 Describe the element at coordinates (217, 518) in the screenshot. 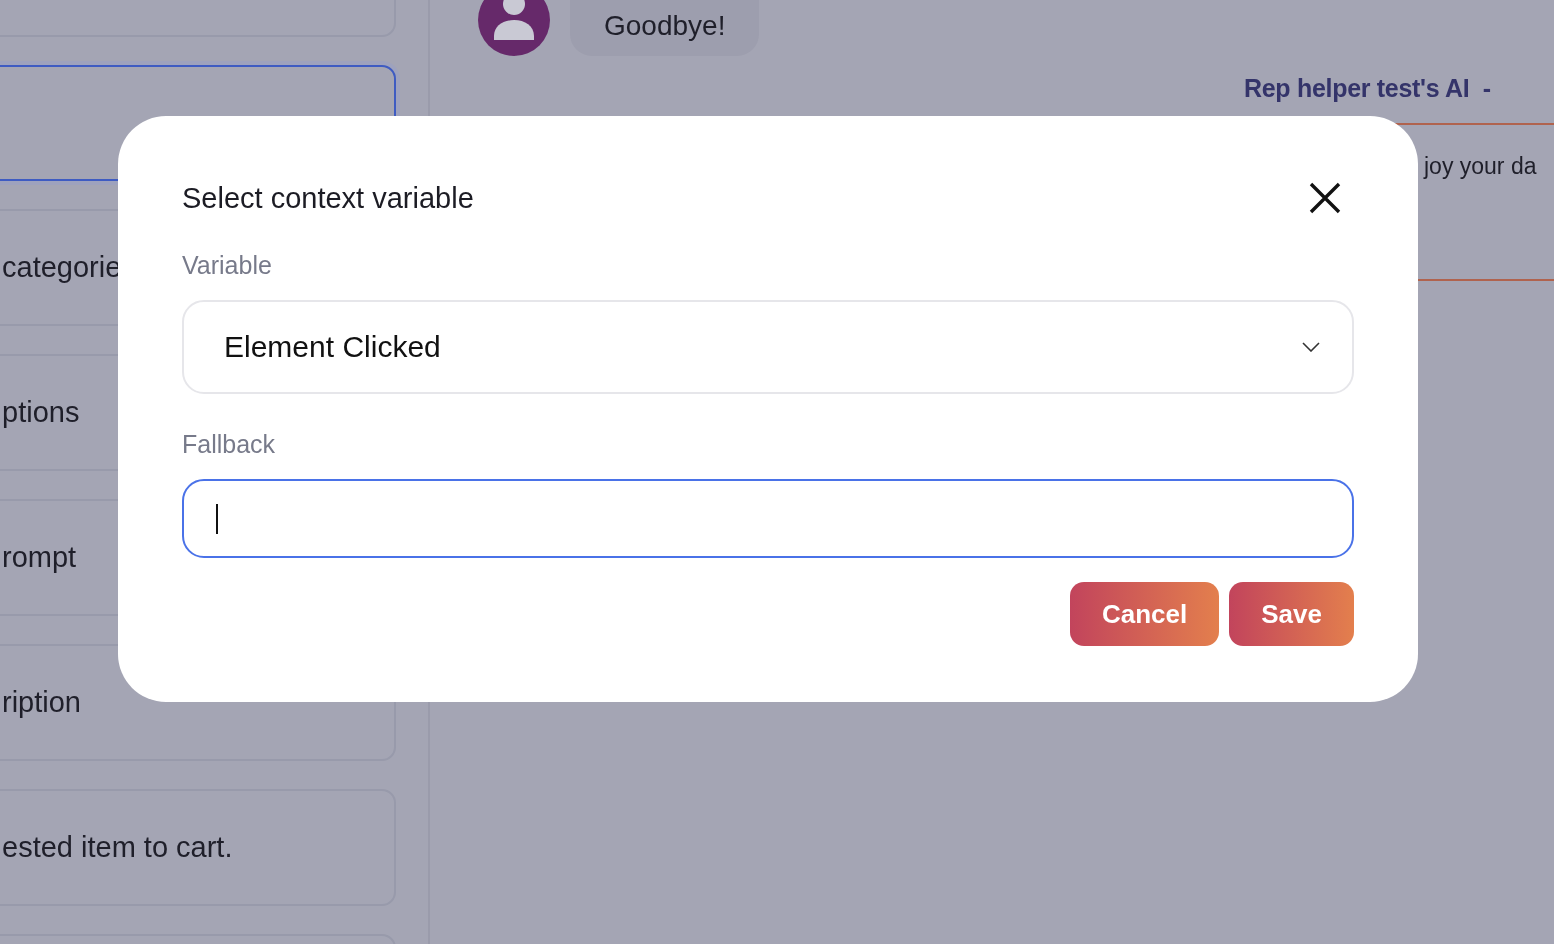

I see `text-cursor` at that location.